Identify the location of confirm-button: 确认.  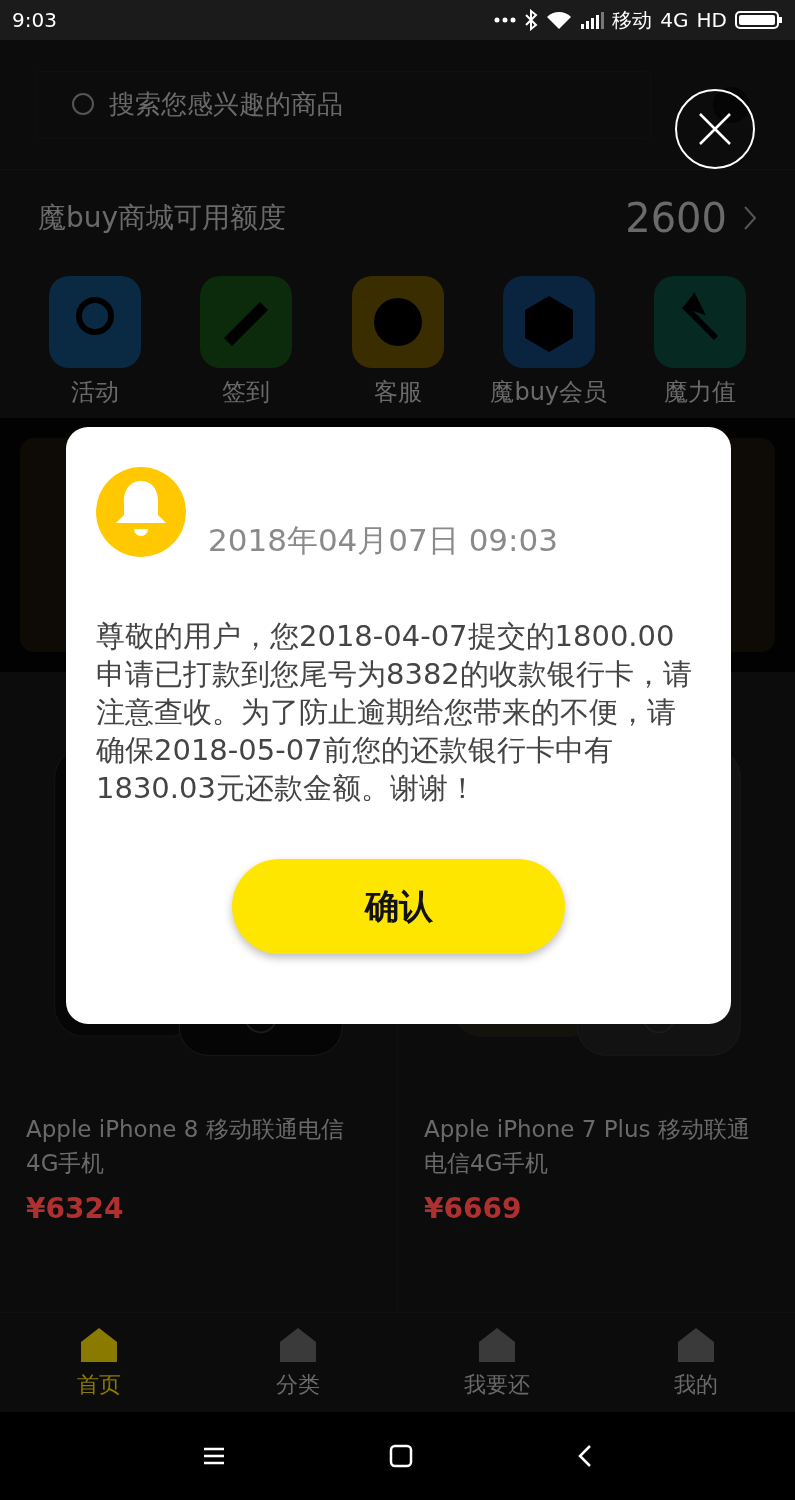
(398, 906).